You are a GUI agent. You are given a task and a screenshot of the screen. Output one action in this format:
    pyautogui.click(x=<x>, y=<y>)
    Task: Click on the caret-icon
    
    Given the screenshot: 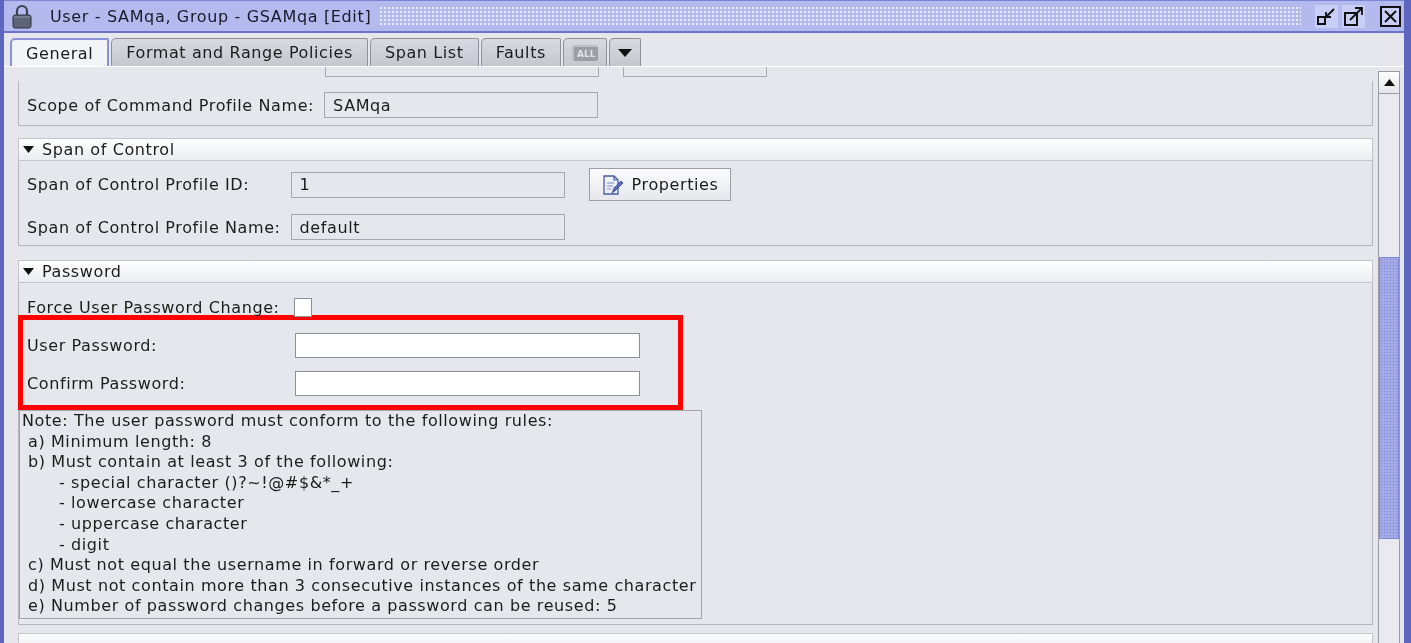 What is the action you would take?
    pyautogui.click(x=625, y=52)
    